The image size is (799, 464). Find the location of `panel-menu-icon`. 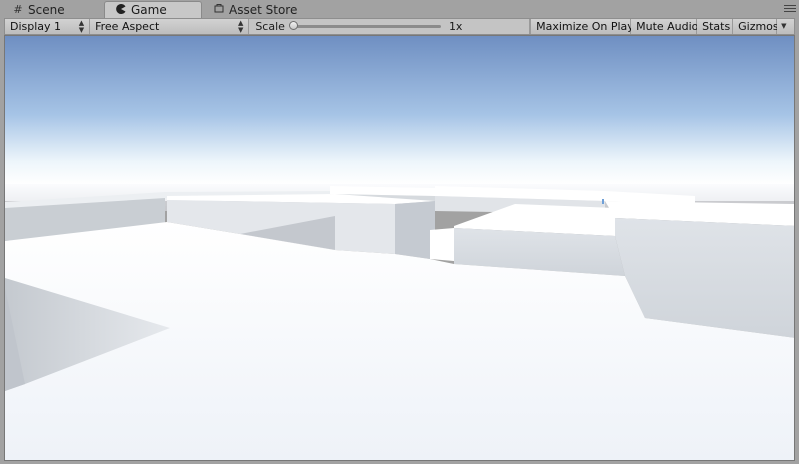

panel-menu-icon is located at coordinates (790, 9).